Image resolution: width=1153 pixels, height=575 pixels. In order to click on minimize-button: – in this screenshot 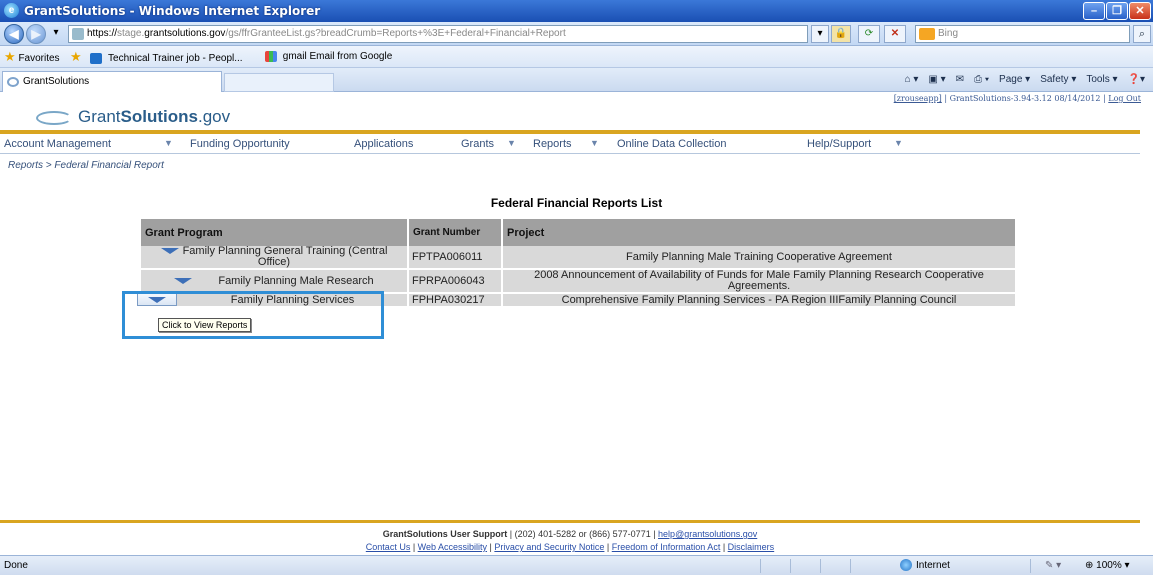, I will do `click(1094, 11)`.